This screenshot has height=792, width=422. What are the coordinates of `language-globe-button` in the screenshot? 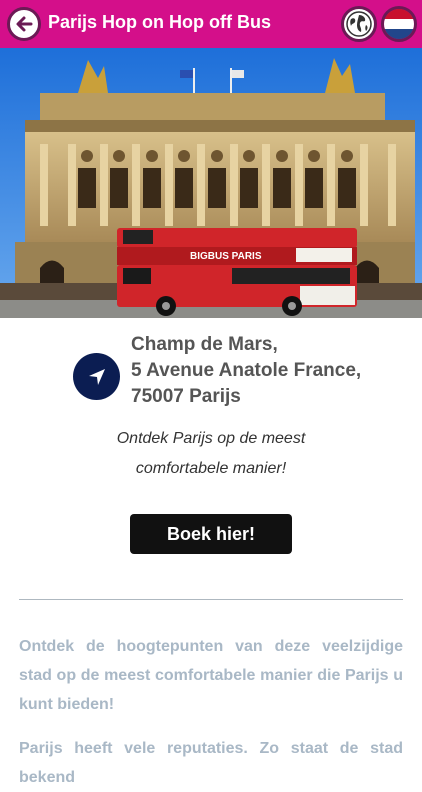 It's located at (359, 24).